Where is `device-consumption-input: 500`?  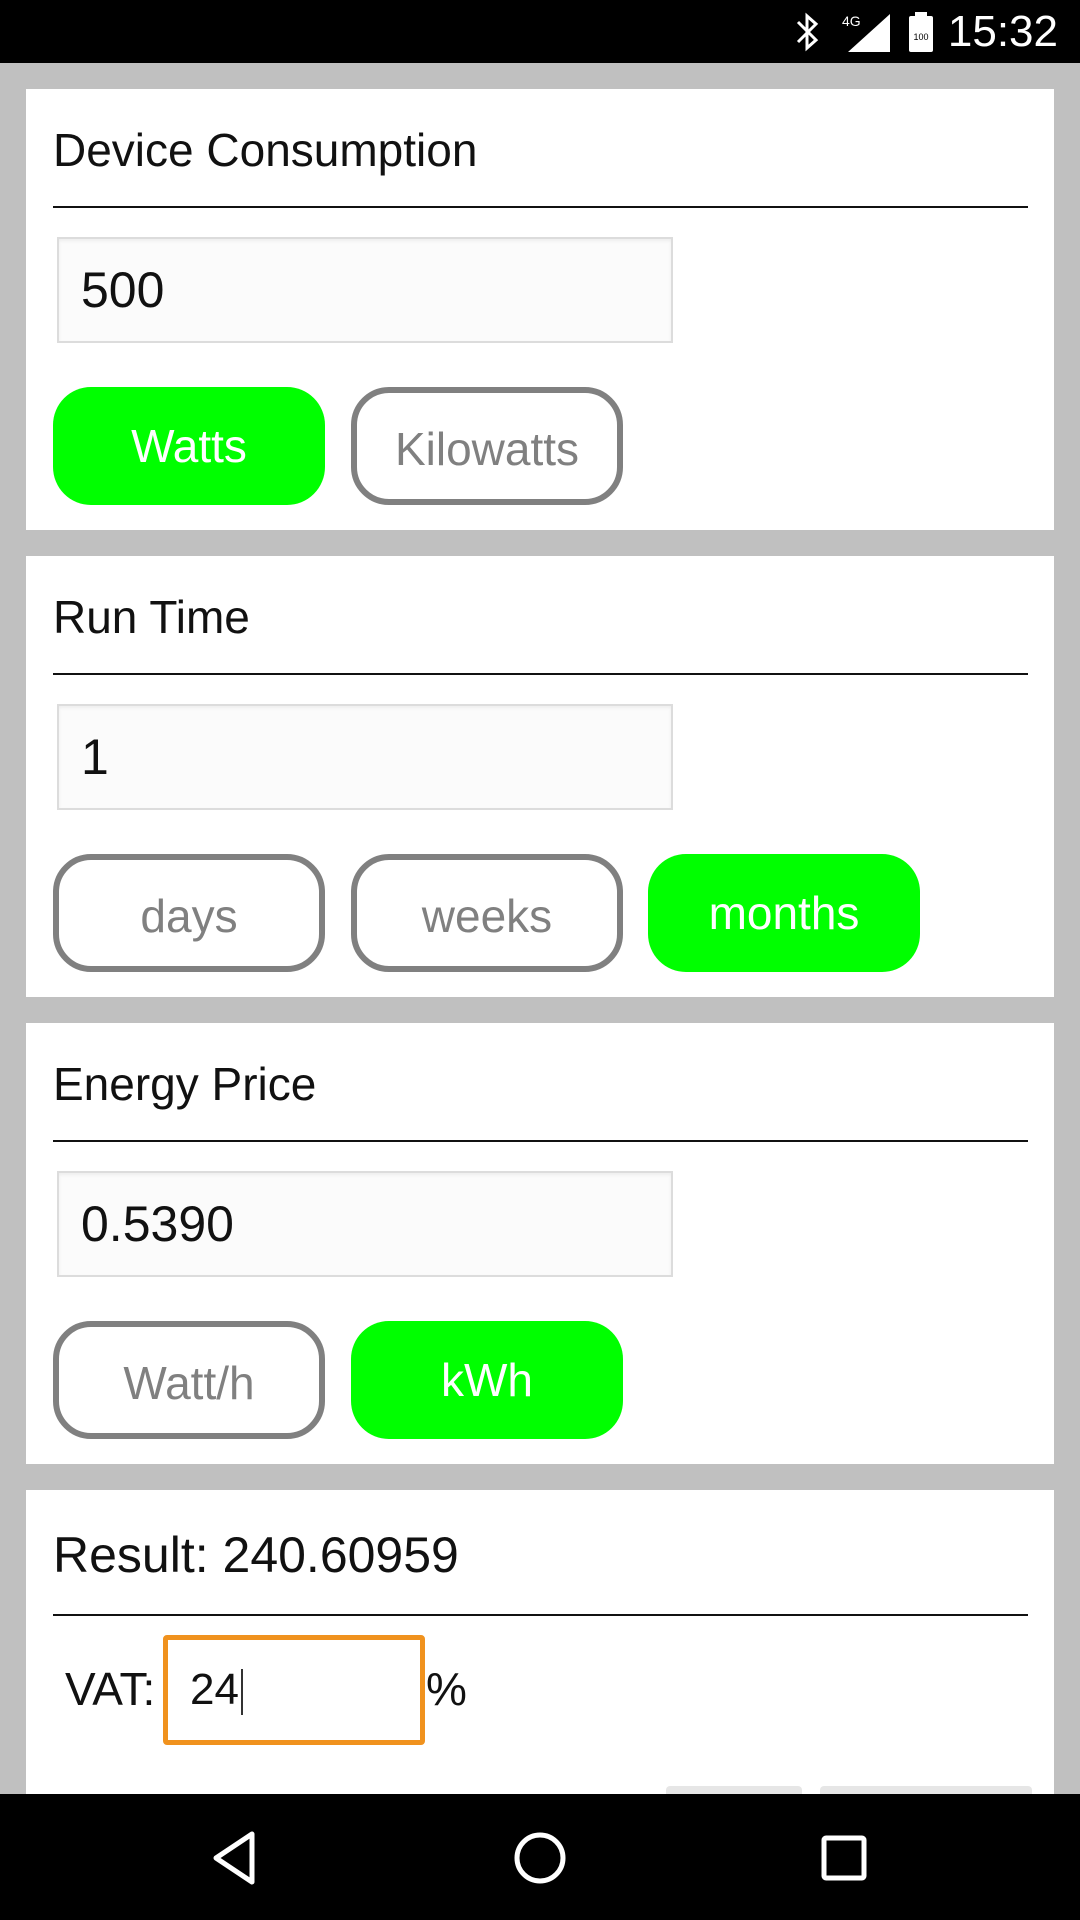 device-consumption-input: 500 is located at coordinates (365, 290).